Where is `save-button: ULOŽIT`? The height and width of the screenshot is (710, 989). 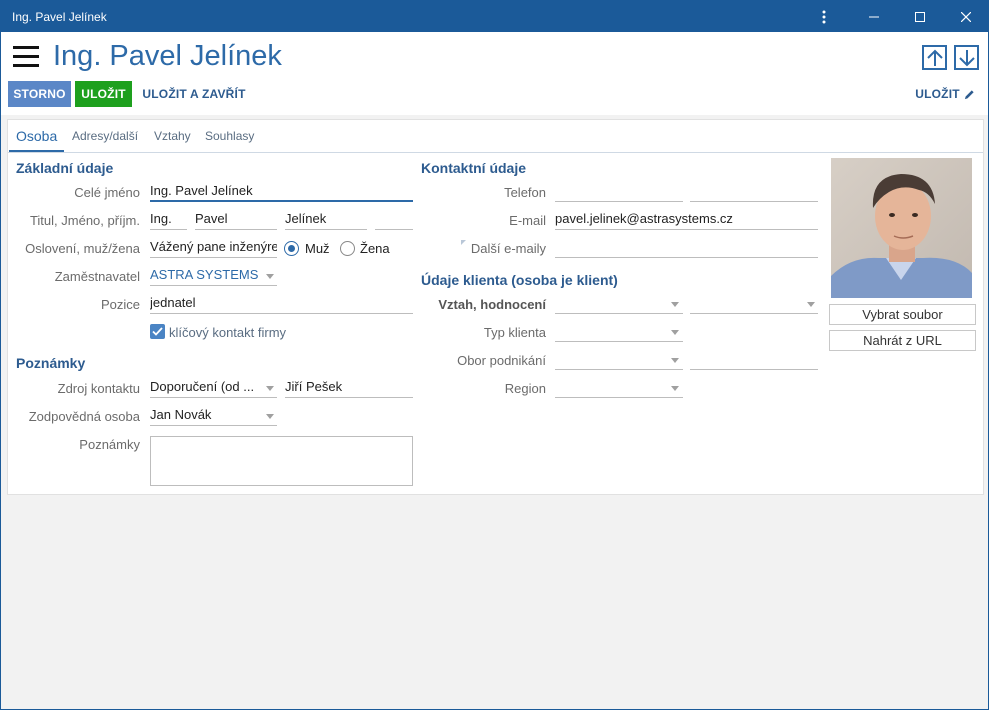
save-button: ULOŽIT is located at coordinates (103, 94).